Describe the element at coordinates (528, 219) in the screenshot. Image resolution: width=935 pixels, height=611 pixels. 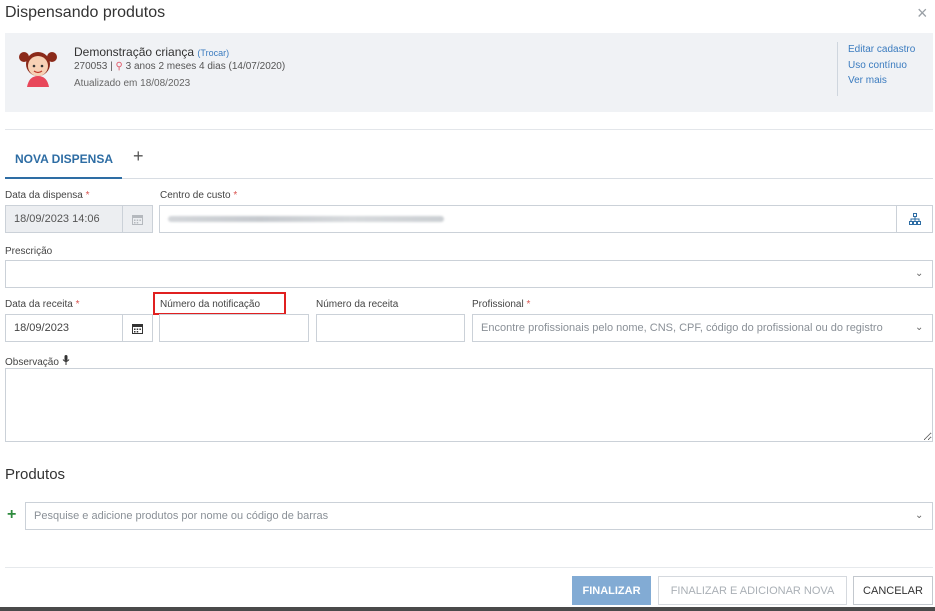
I see `centro-custo-input` at that location.